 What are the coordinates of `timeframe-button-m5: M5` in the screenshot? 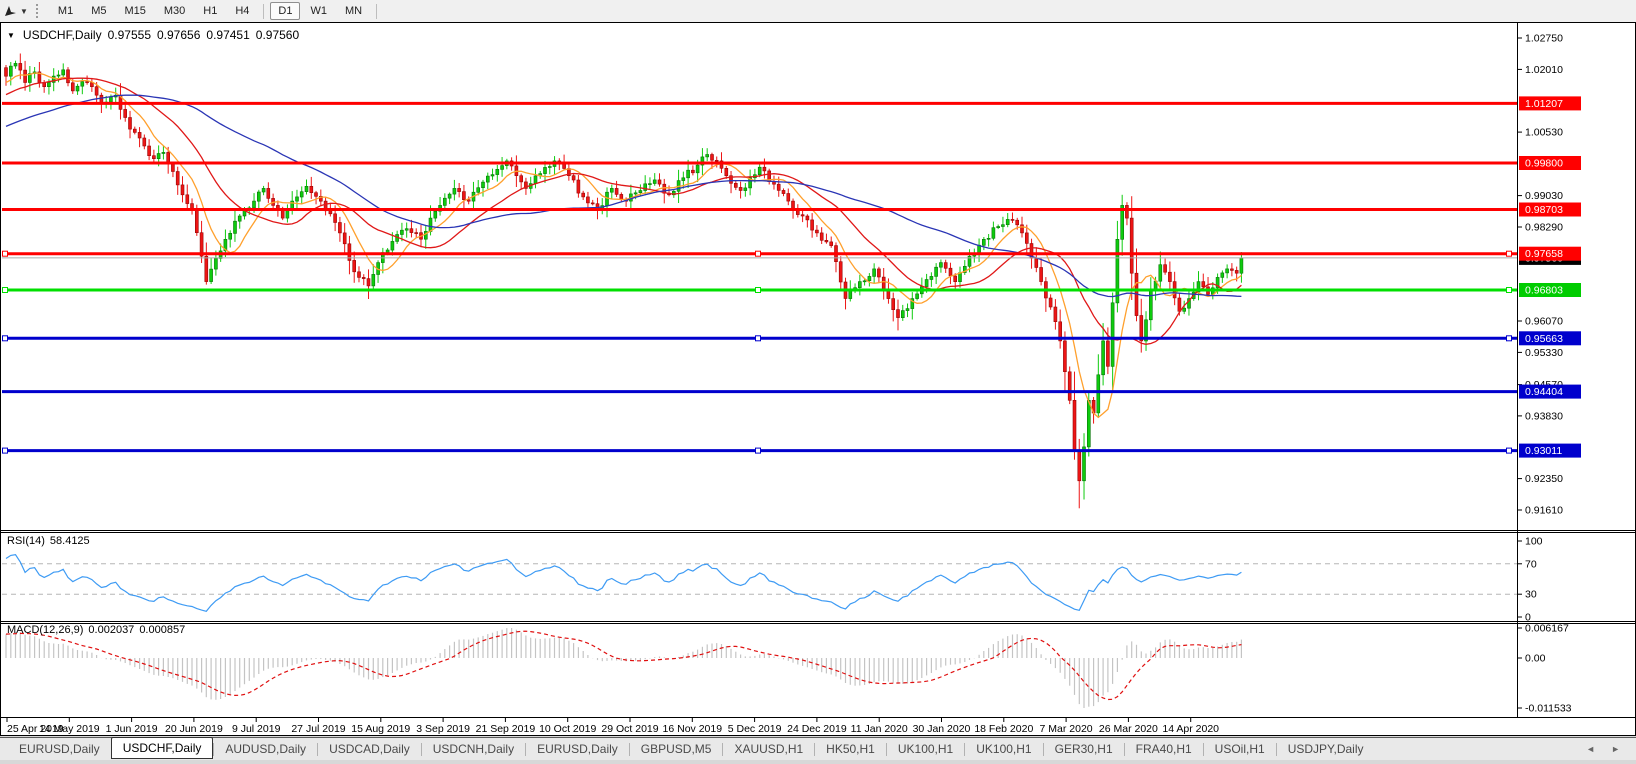 It's located at (98, 11).